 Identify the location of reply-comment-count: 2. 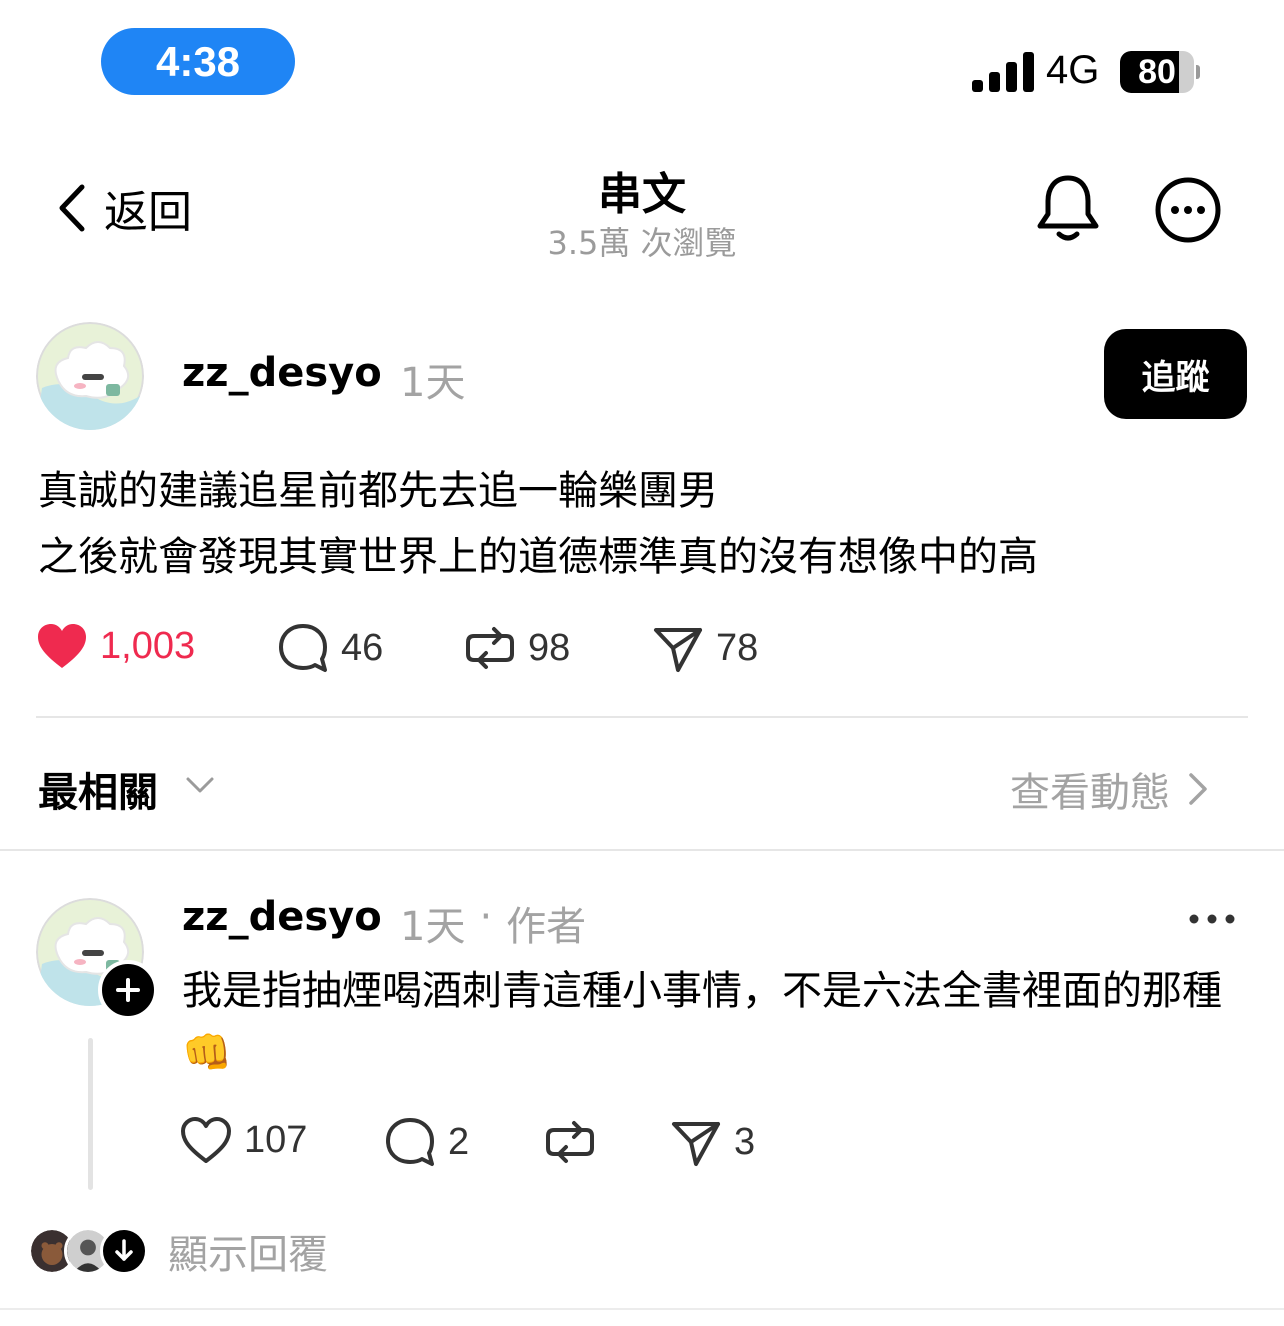
(459, 1141).